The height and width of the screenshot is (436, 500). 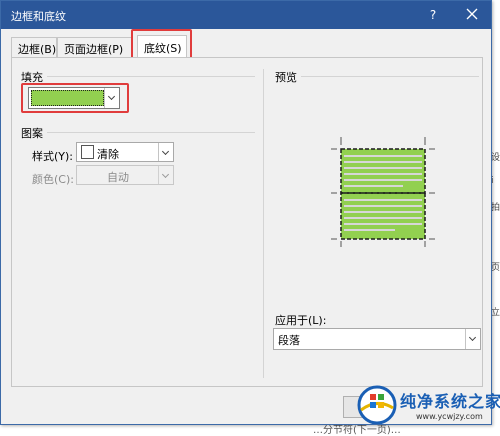 I want to click on pattern-style-swatch, so click(x=87, y=152).